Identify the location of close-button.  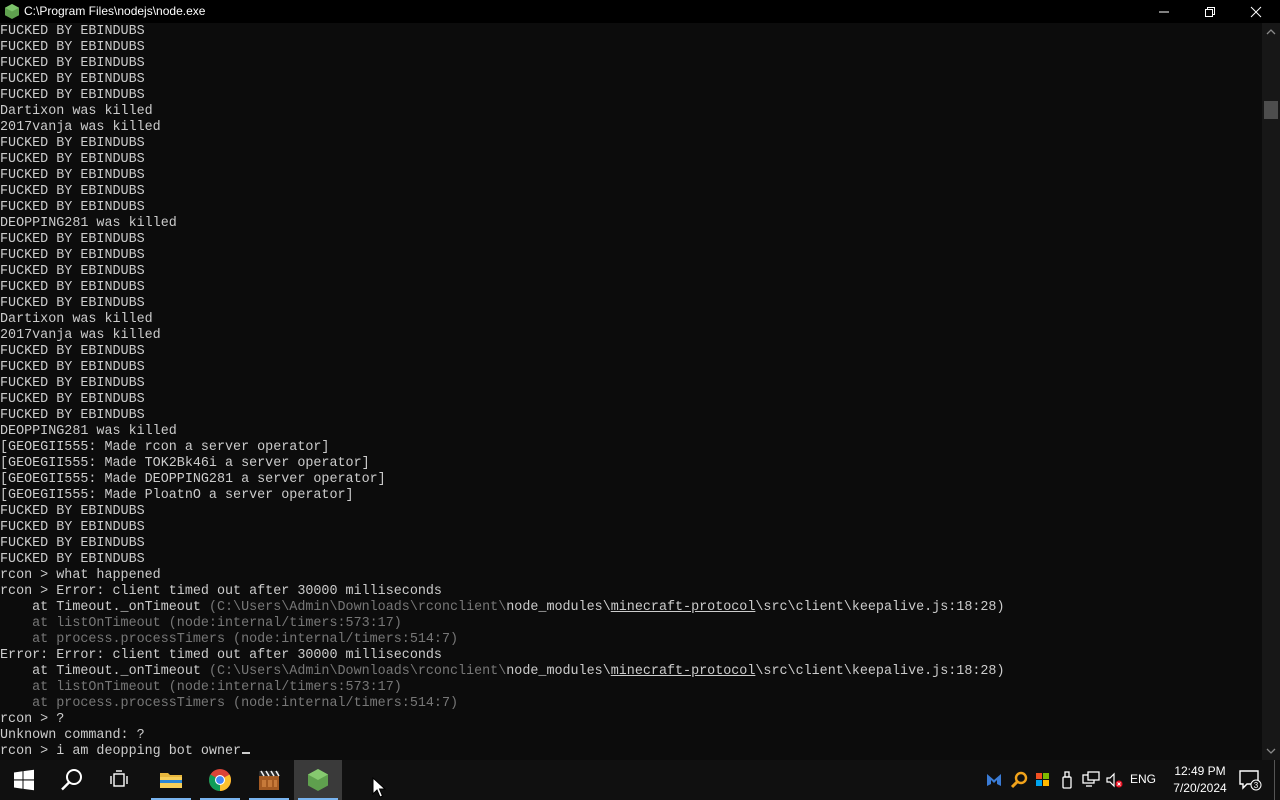
(1256, 11).